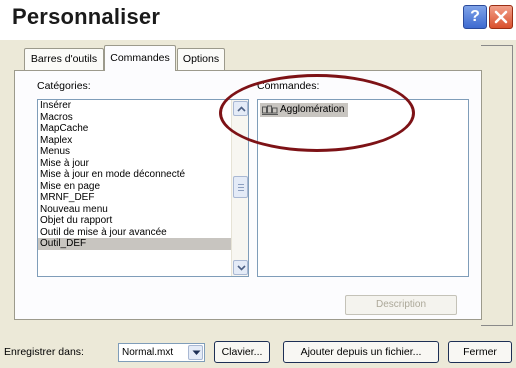 The image size is (516, 368). I want to click on save-in-value: Normal.mxt, so click(148, 352).